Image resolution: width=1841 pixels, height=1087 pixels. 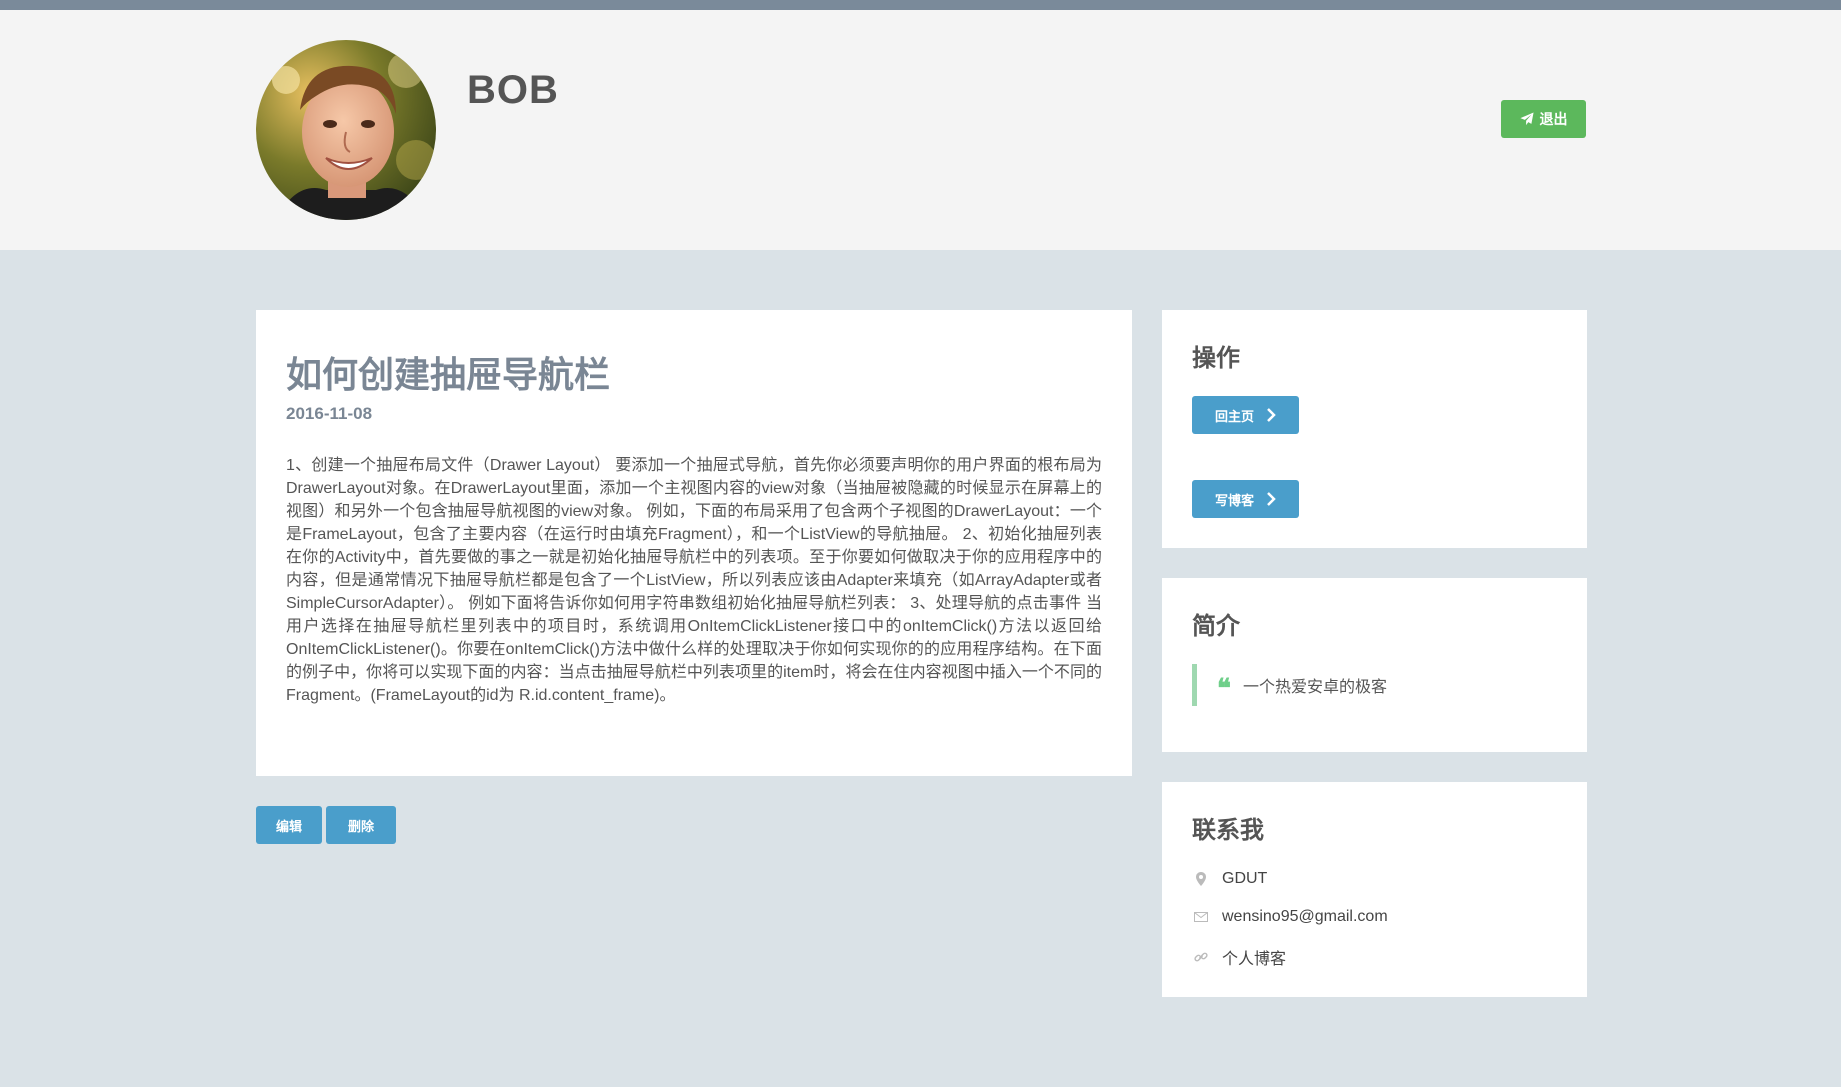 I want to click on paper-plane-icon, so click(x=1526, y=119).